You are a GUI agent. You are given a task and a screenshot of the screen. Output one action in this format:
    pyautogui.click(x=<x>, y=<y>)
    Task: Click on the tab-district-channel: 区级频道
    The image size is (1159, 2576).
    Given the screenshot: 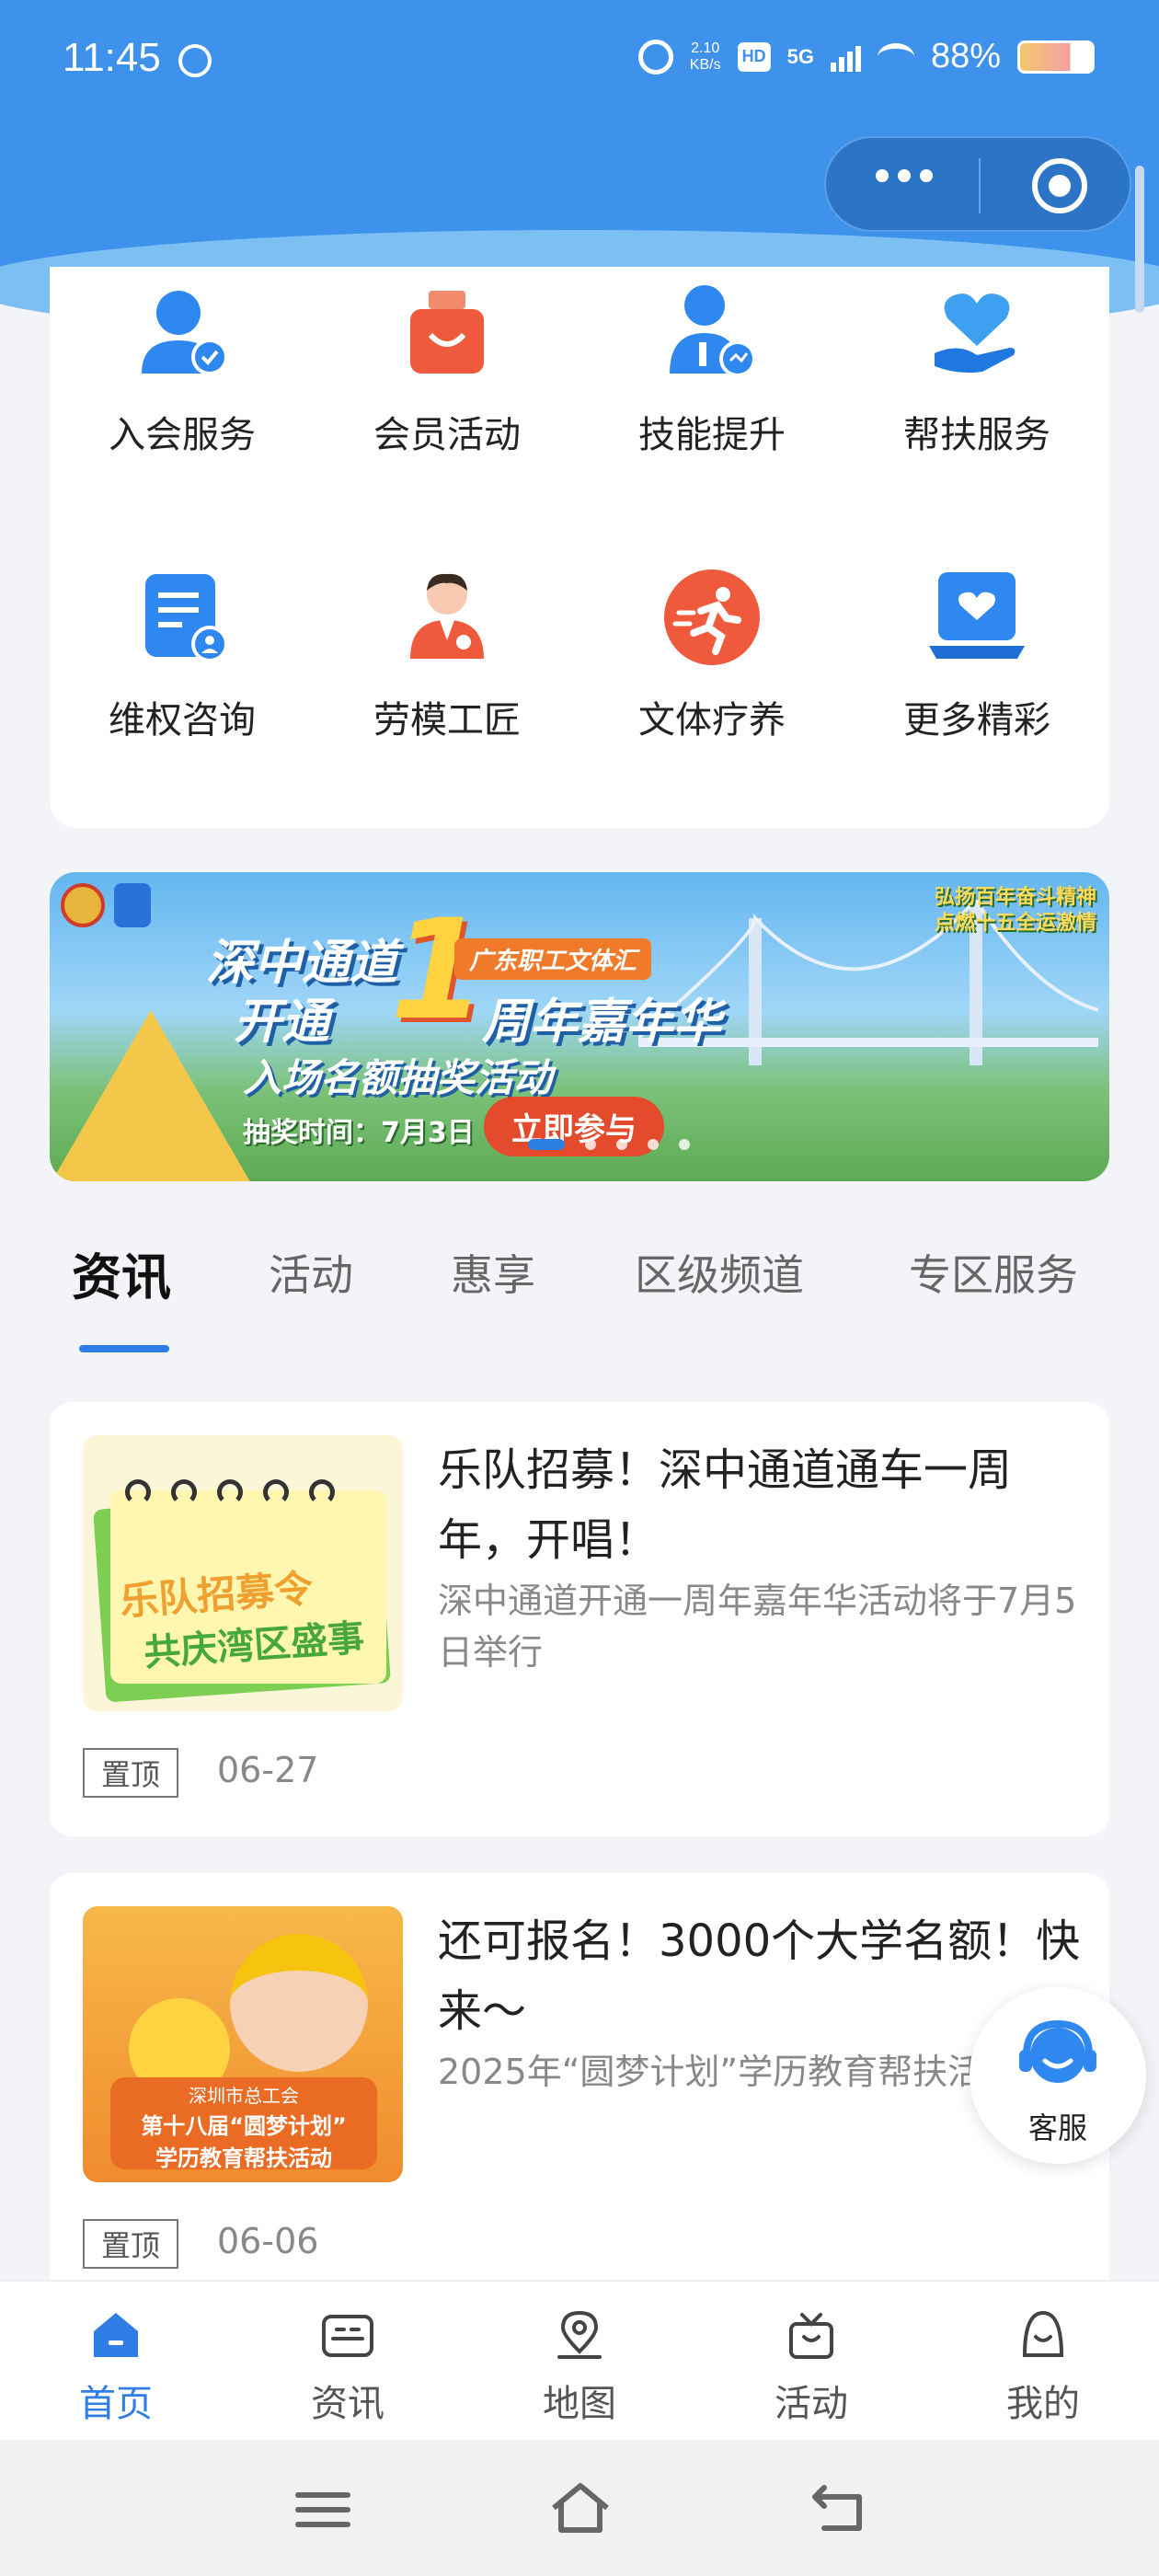 What is the action you would take?
    pyautogui.click(x=719, y=1272)
    